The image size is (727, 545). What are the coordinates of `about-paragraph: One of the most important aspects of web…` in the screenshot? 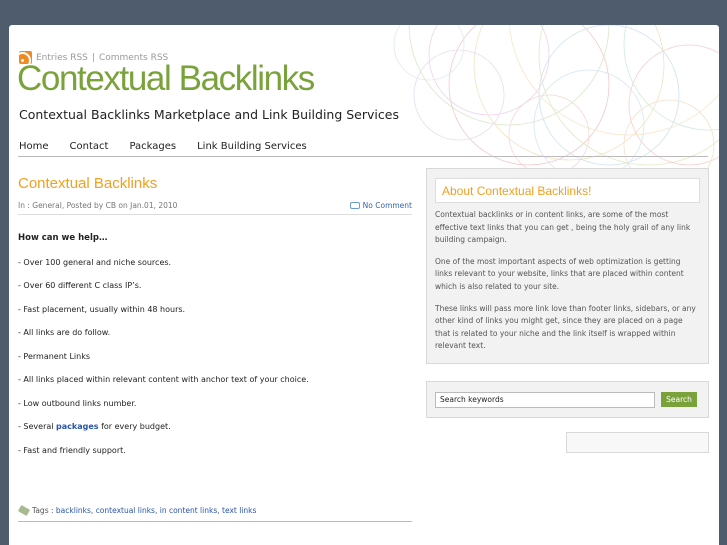 It's located at (559, 273).